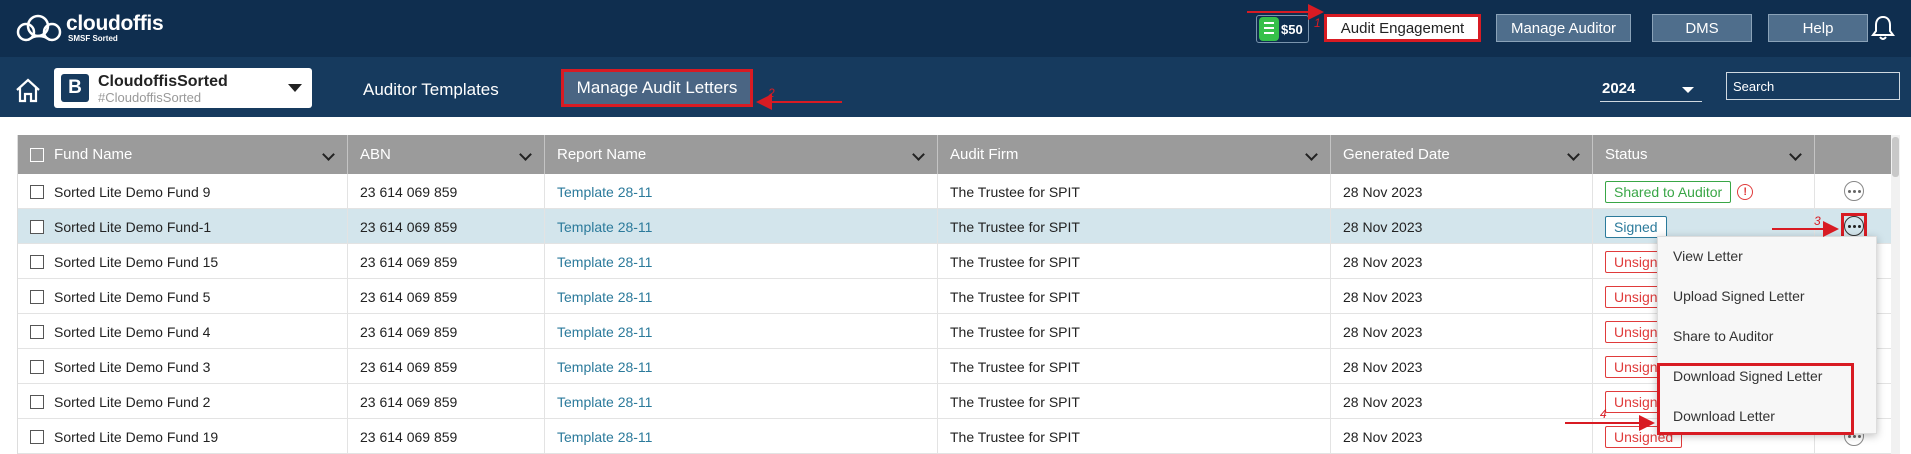  What do you see at coordinates (1723, 336) in the screenshot?
I see `menu-item-share-to-auditor: Share to Auditor` at bounding box center [1723, 336].